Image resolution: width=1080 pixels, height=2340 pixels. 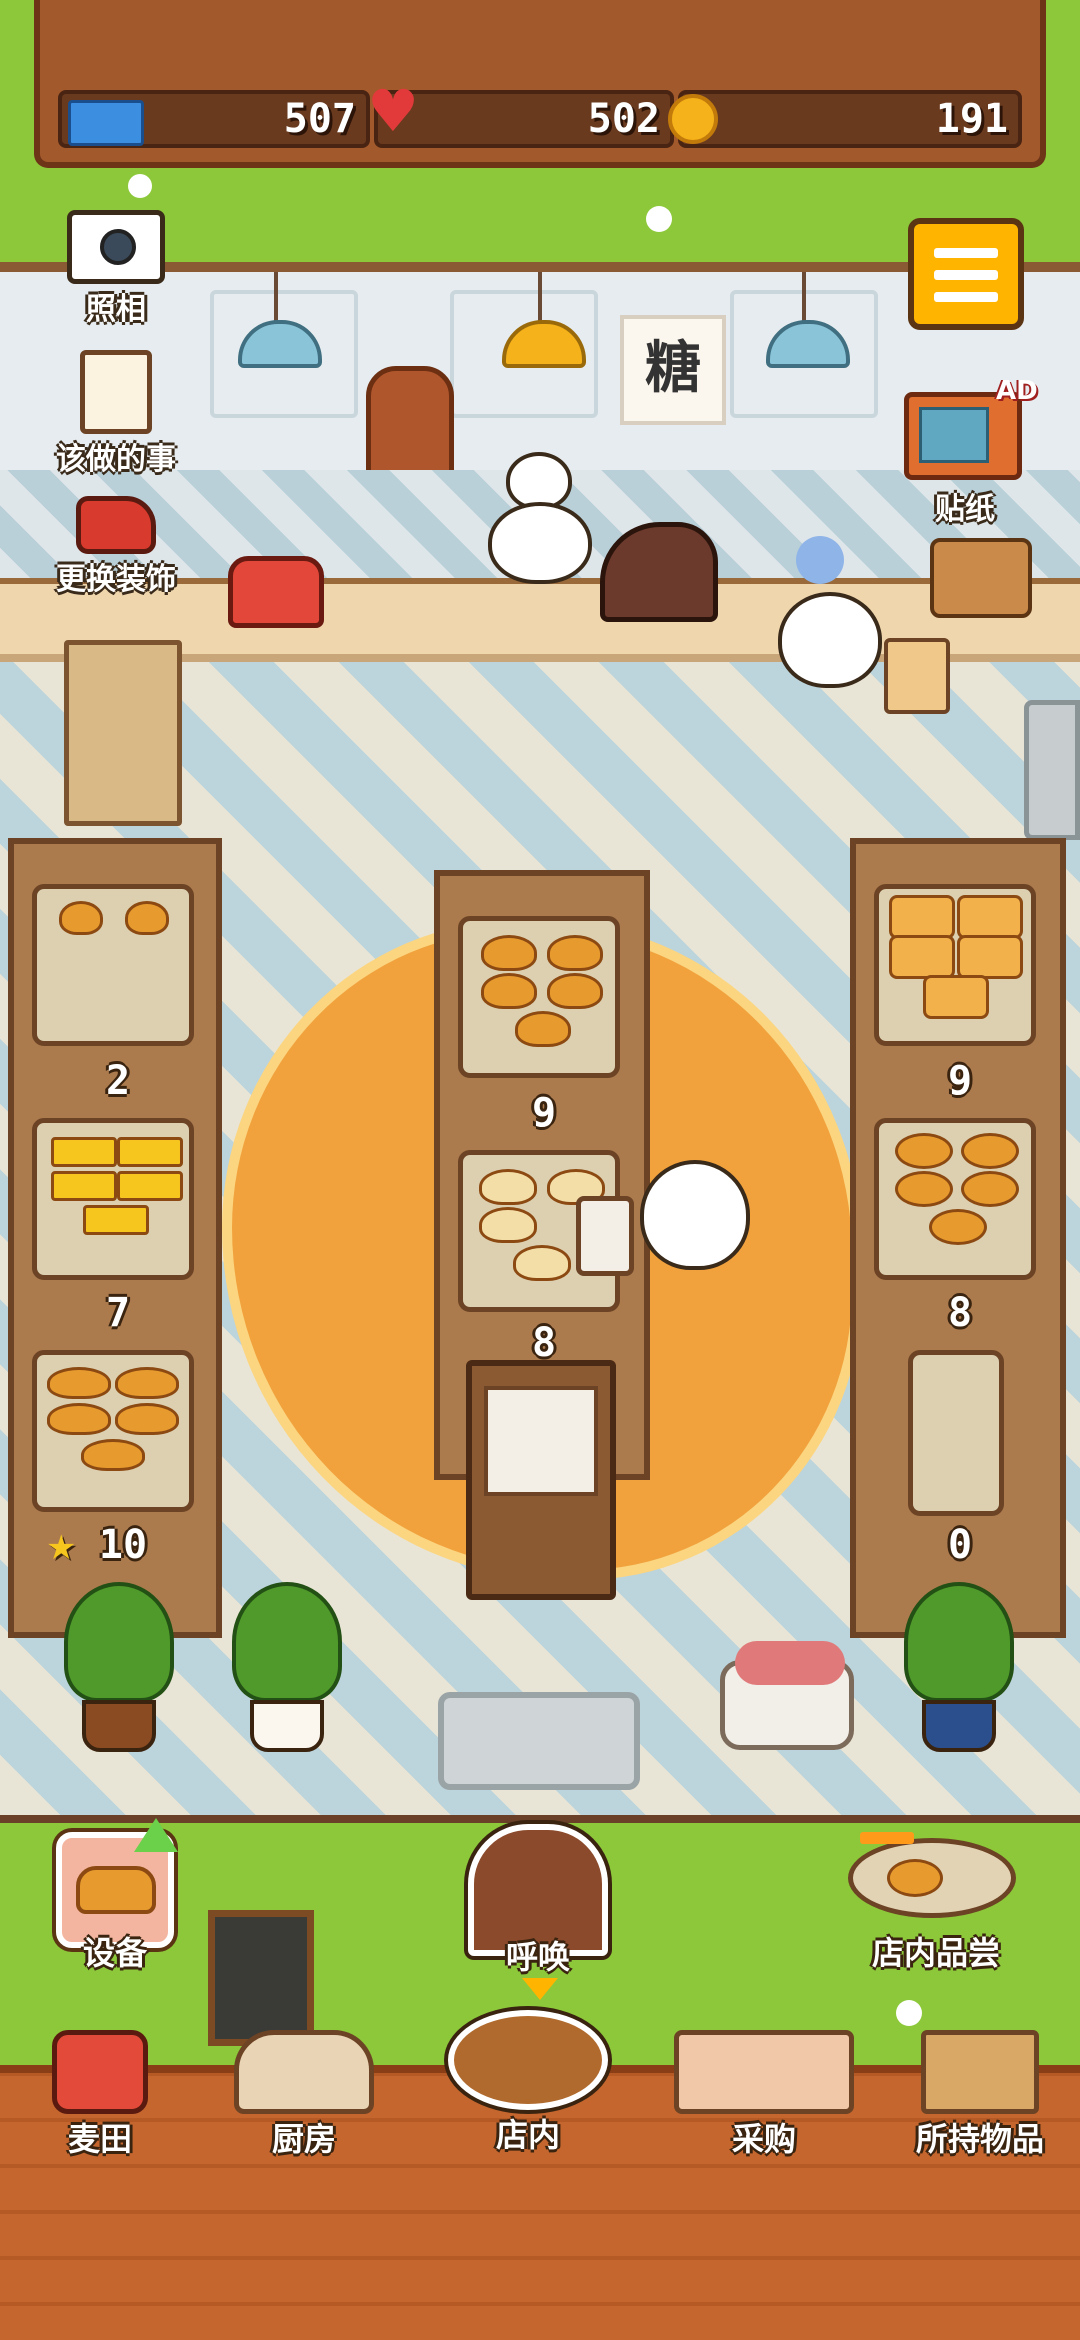 I want to click on coin-icon, so click(x=693, y=119).